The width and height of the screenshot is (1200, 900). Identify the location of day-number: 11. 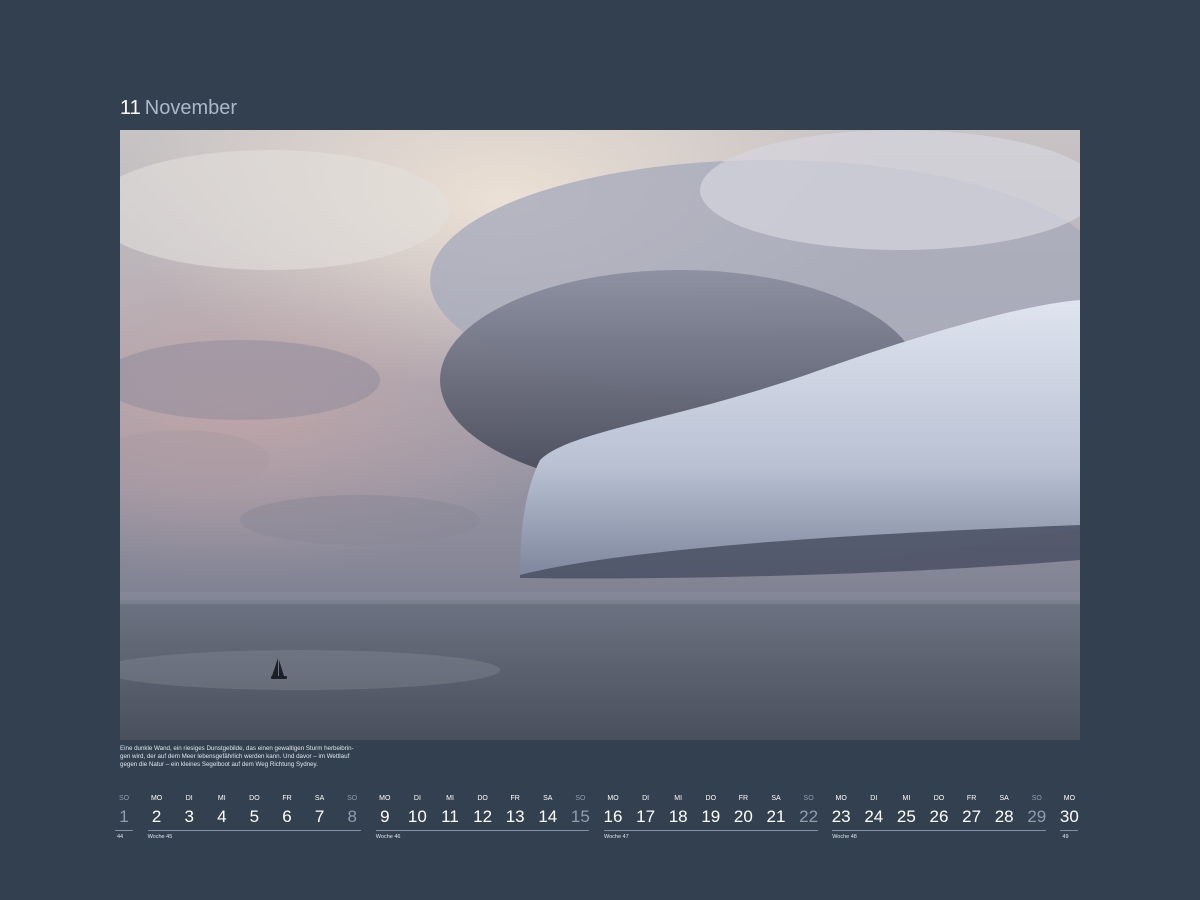
(450, 816).